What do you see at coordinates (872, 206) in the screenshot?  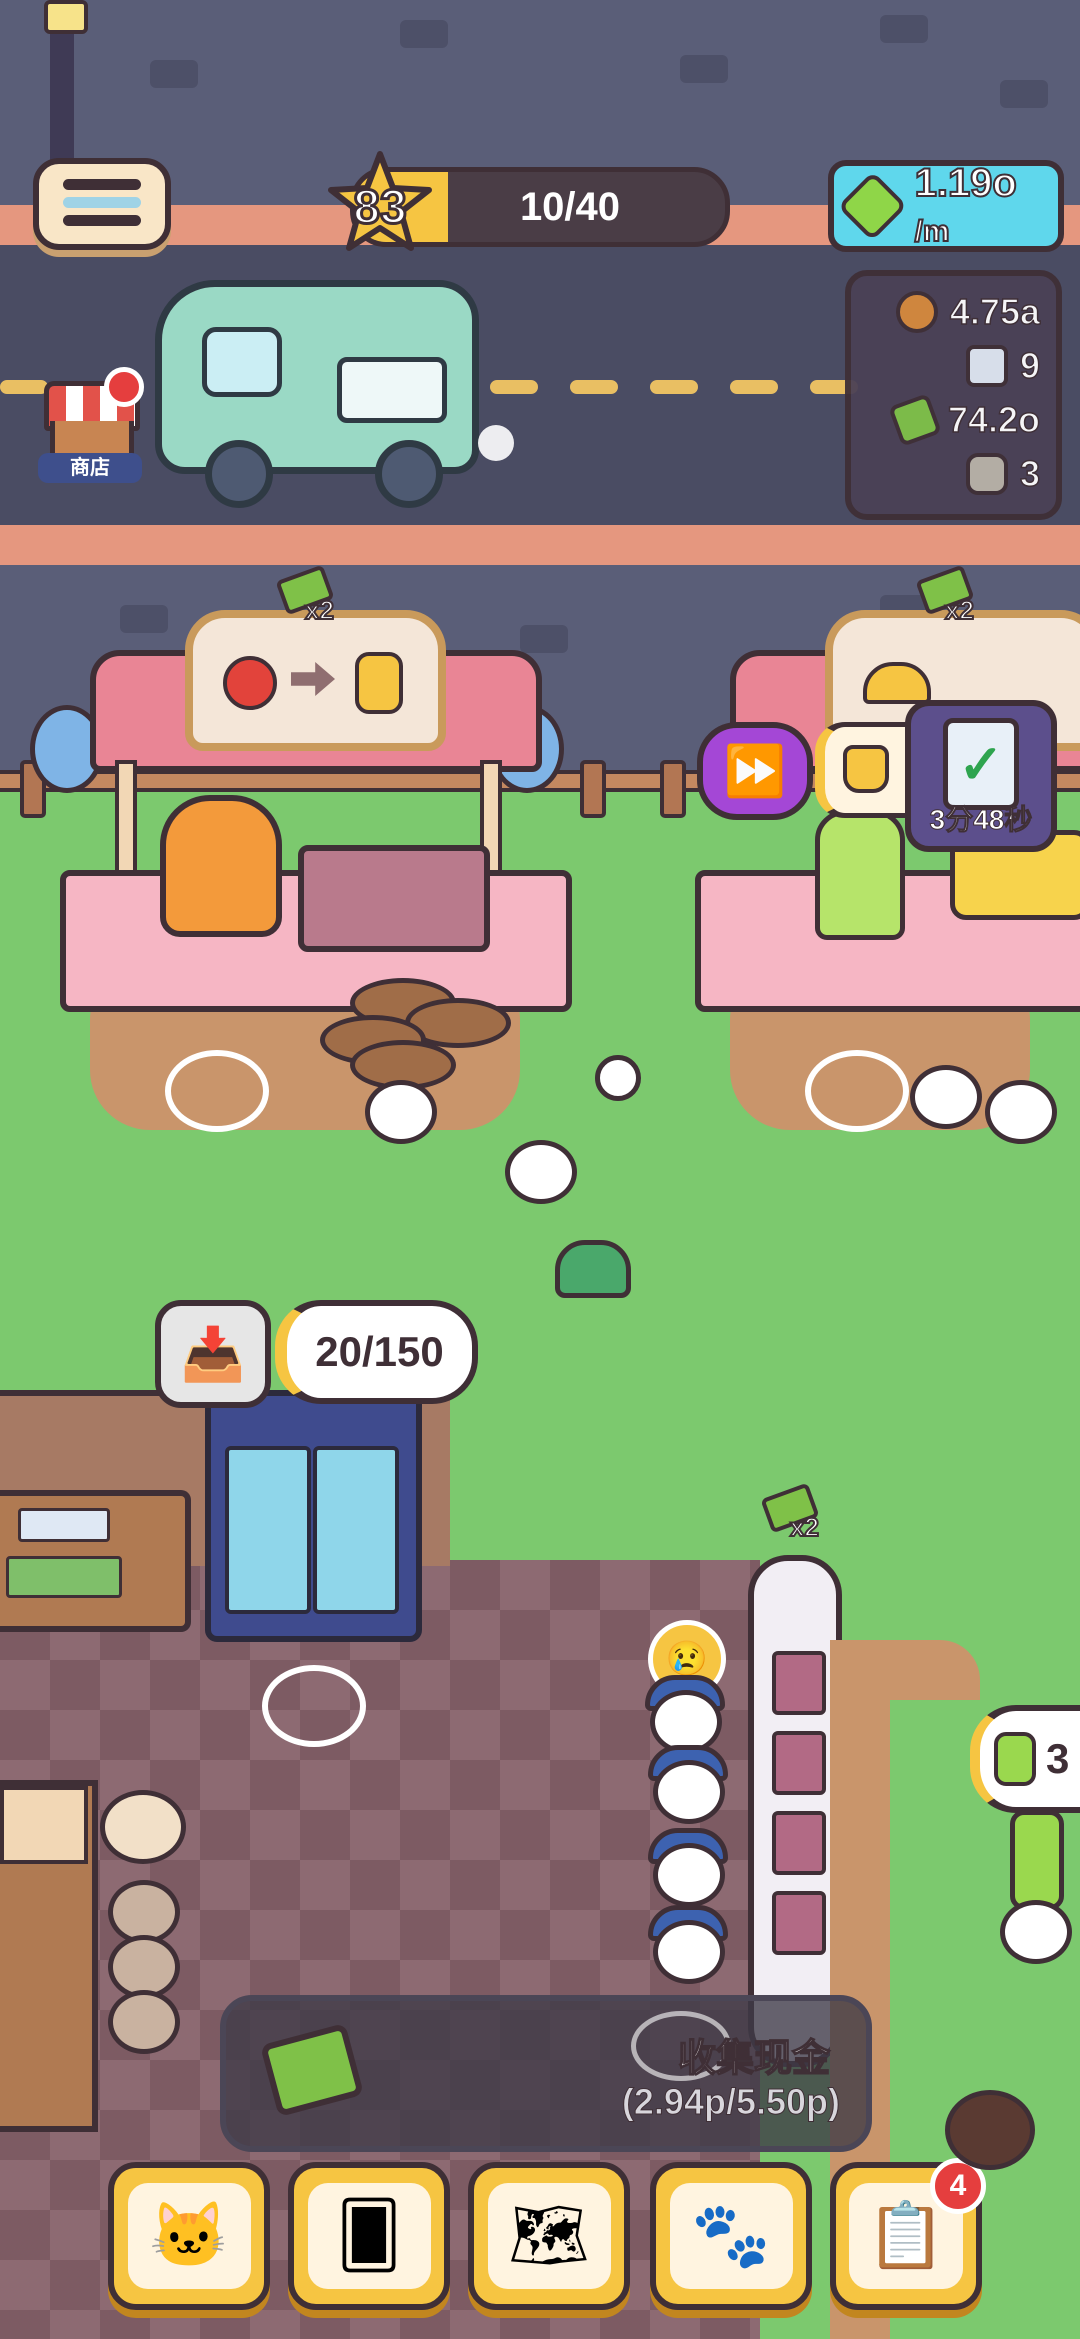 I see `gem-currency-icon` at bounding box center [872, 206].